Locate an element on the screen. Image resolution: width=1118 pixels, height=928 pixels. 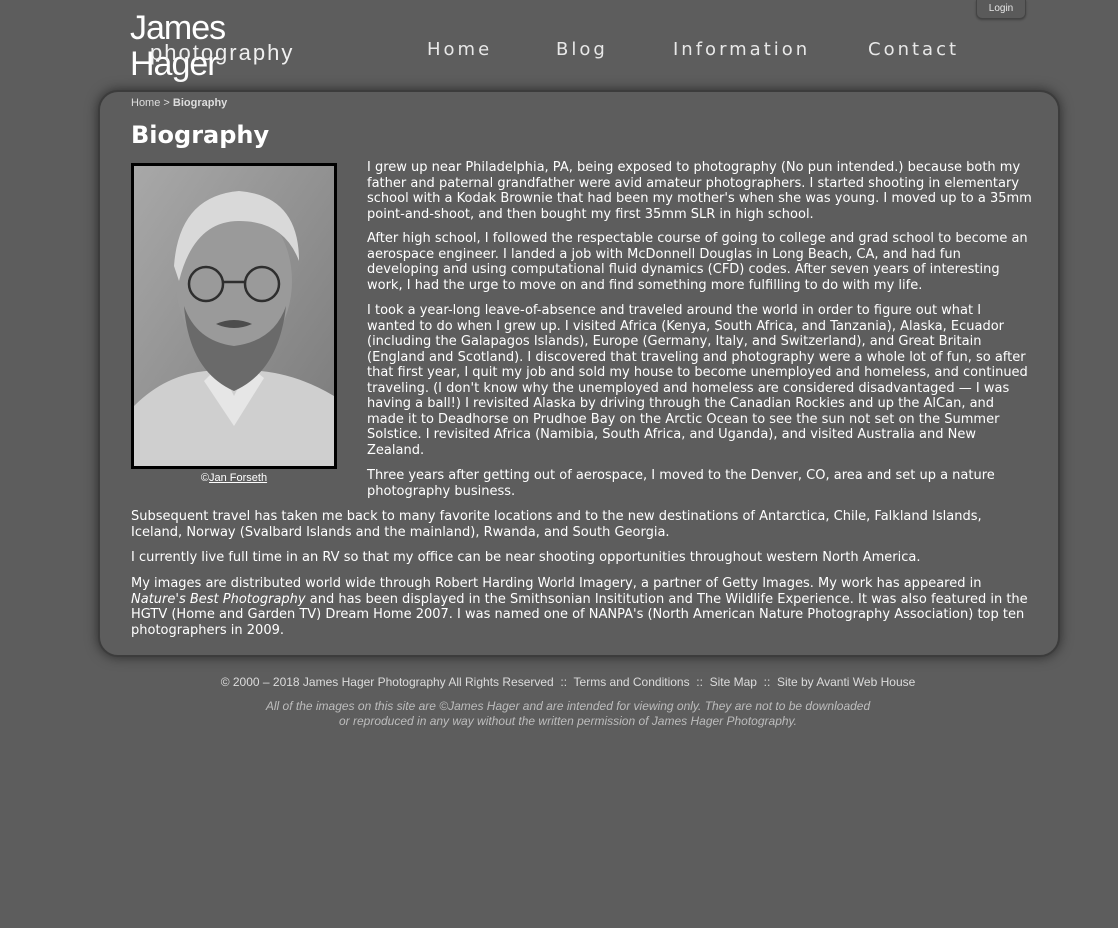
site-credit-link: Site by Avanti Web House is located at coordinates (846, 682).